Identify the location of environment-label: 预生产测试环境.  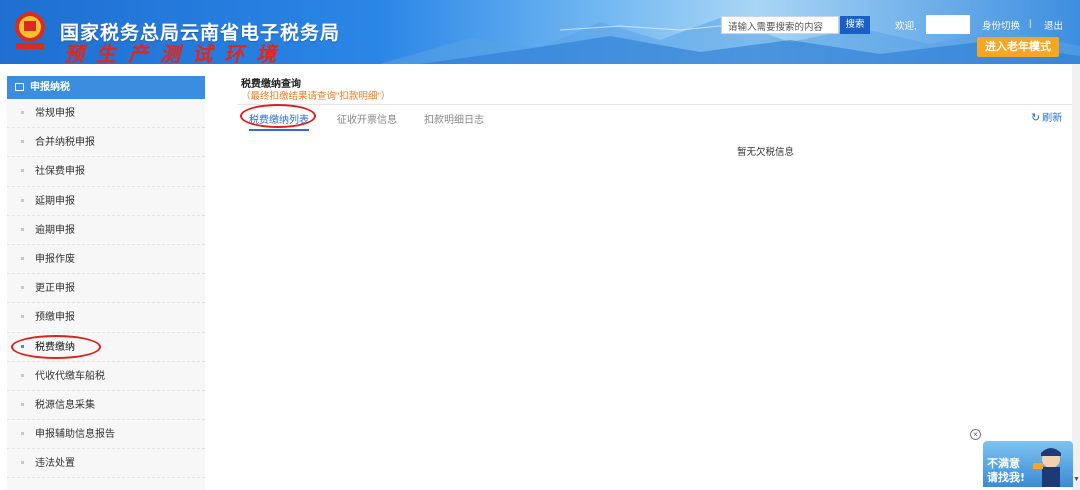
(176, 53).